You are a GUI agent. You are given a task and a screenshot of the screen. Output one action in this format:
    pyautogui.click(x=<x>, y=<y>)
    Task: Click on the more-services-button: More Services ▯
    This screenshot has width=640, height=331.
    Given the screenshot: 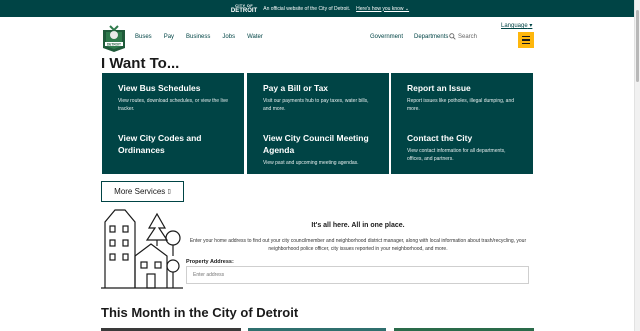 What is the action you would take?
    pyautogui.click(x=142, y=191)
    